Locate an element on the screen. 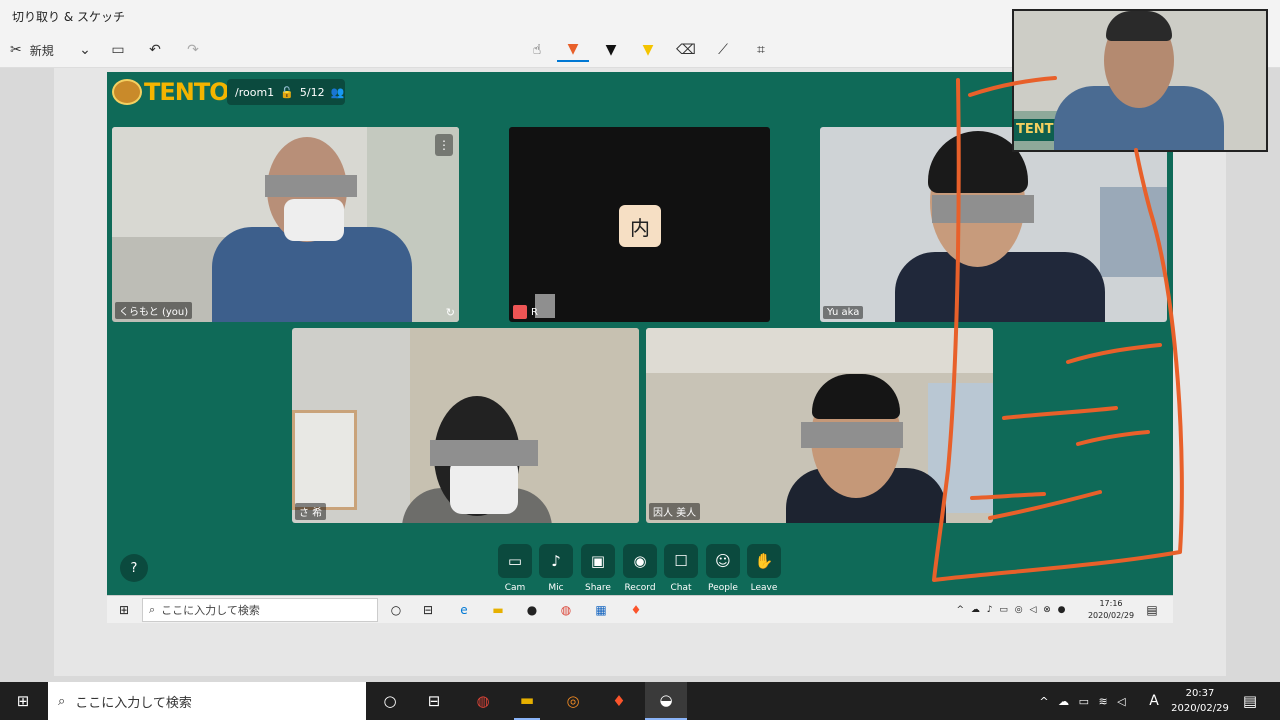 This screenshot has width=1280, height=720. microphone-icon: ♪ is located at coordinates (556, 561).